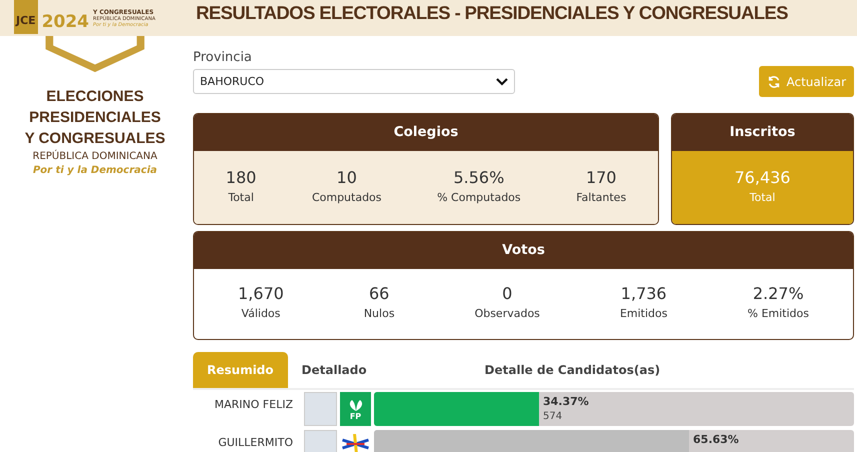  What do you see at coordinates (479, 197) in the screenshot?
I see `stat-label: % Computados` at bounding box center [479, 197].